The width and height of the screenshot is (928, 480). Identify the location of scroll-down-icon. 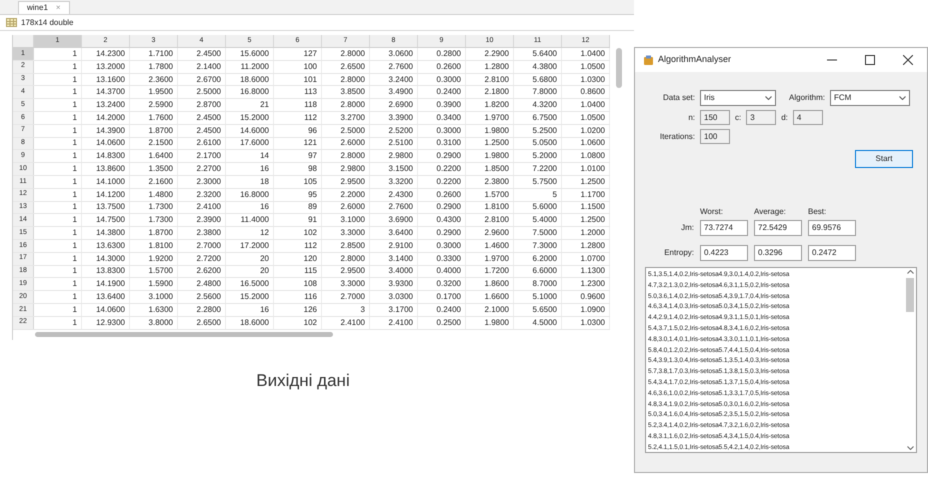
(910, 448).